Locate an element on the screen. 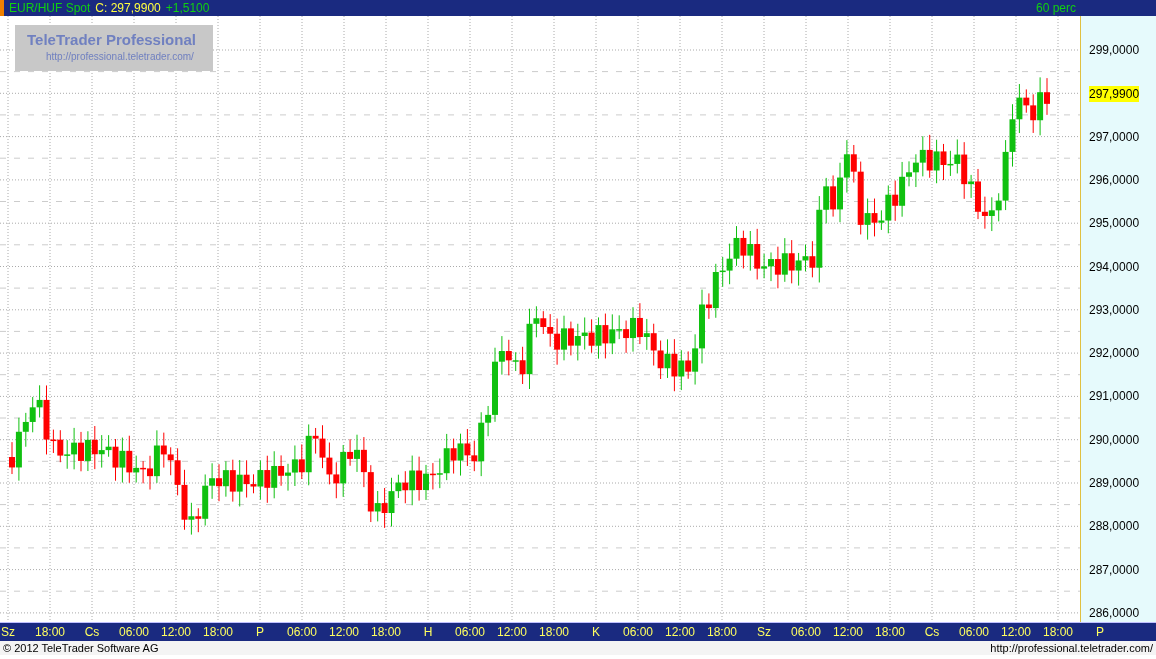 The width and height of the screenshot is (1156, 659). copyright-text: © 2012 TeleTrader Software AG is located at coordinates (81, 648).